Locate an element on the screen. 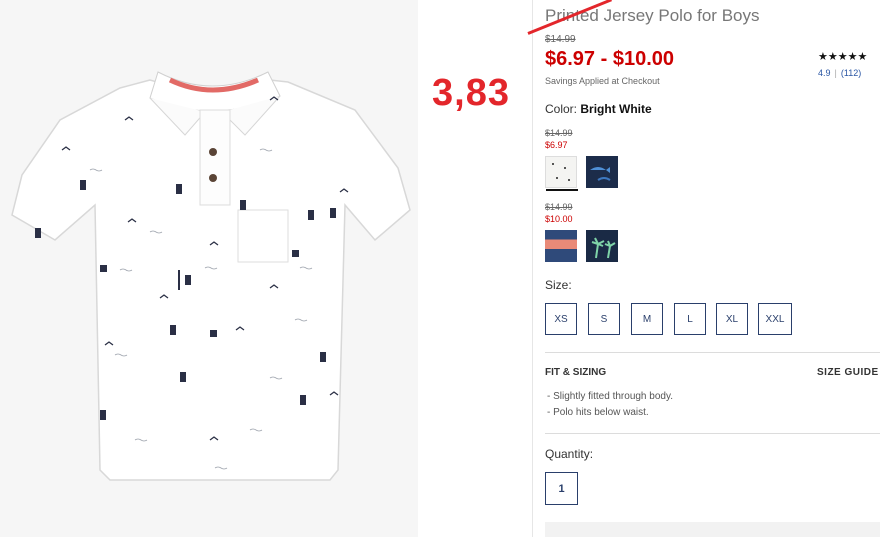 Image resolution: width=887 pixels, height=537 pixels. fit-sizing-title: FIT & SIZING is located at coordinates (576, 372).